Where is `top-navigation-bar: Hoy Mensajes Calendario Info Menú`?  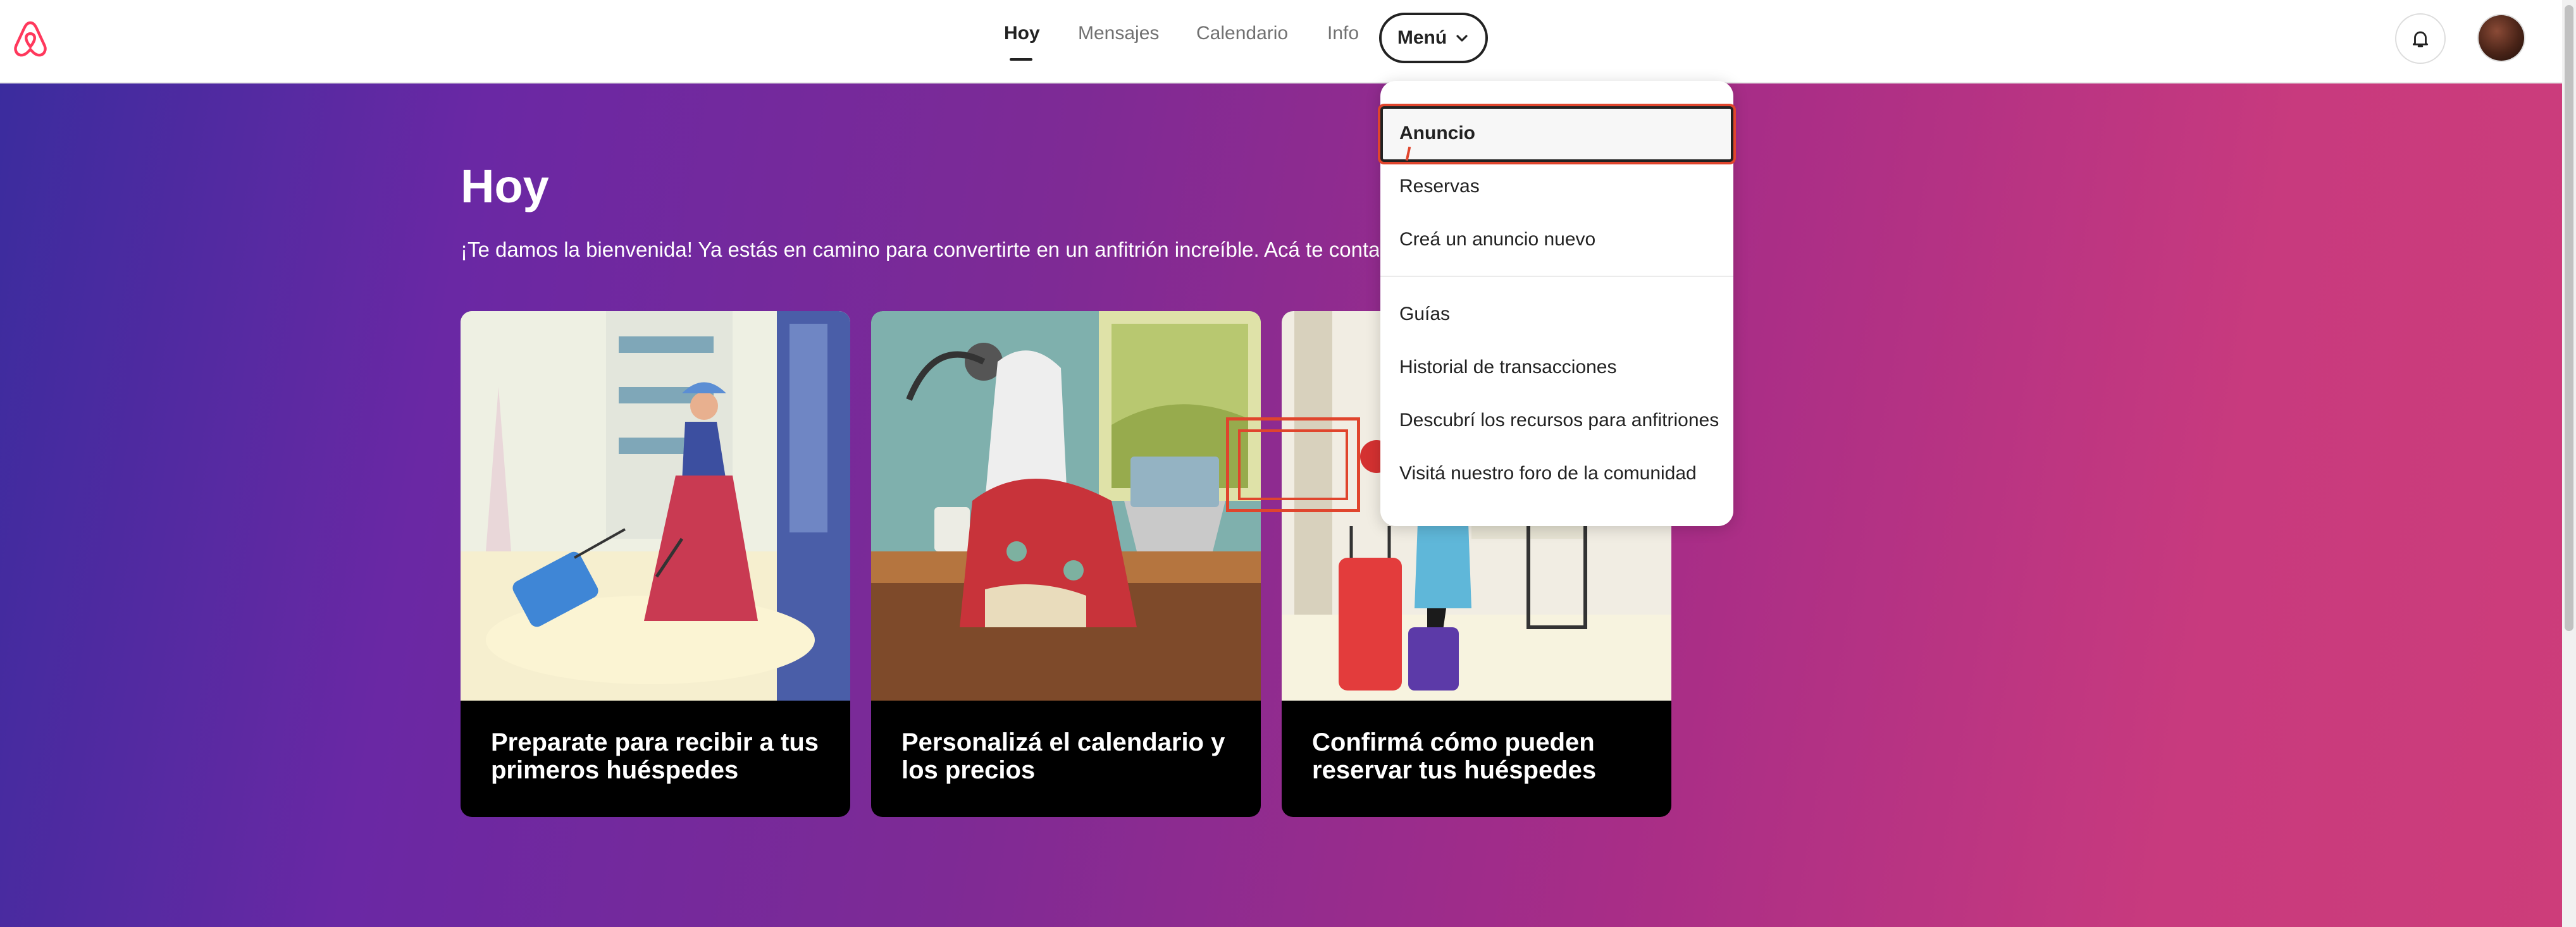 top-navigation-bar: Hoy Mensajes Calendario Info Menú is located at coordinates (1281, 41).